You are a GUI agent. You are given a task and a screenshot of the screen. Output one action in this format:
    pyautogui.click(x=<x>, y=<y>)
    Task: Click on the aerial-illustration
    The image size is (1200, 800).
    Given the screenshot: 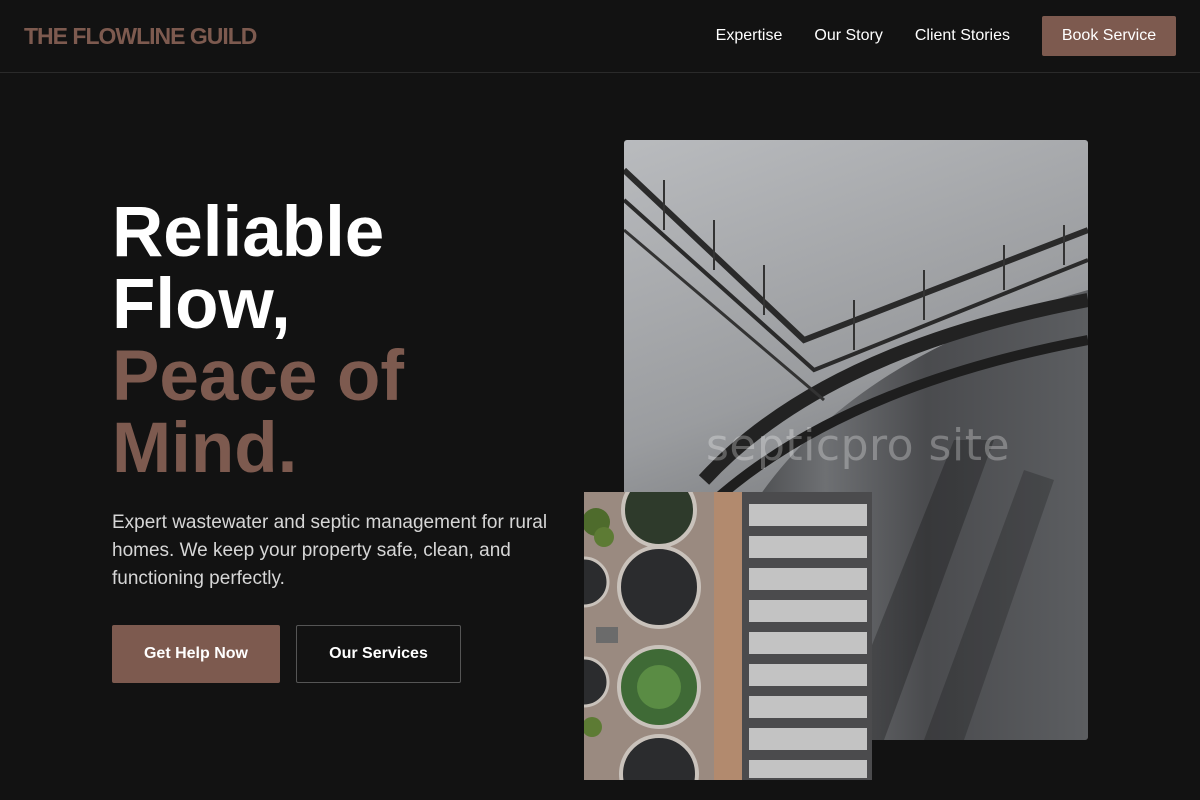 What is the action you would take?
    pyautogui.click(x=728, y=636)
    